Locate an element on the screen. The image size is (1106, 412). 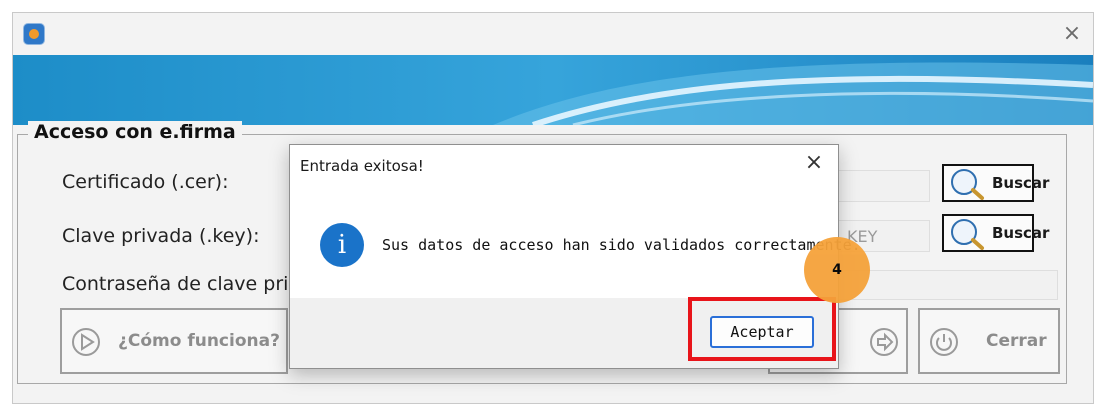
title-bar: × is located at coordinates (553, 34).